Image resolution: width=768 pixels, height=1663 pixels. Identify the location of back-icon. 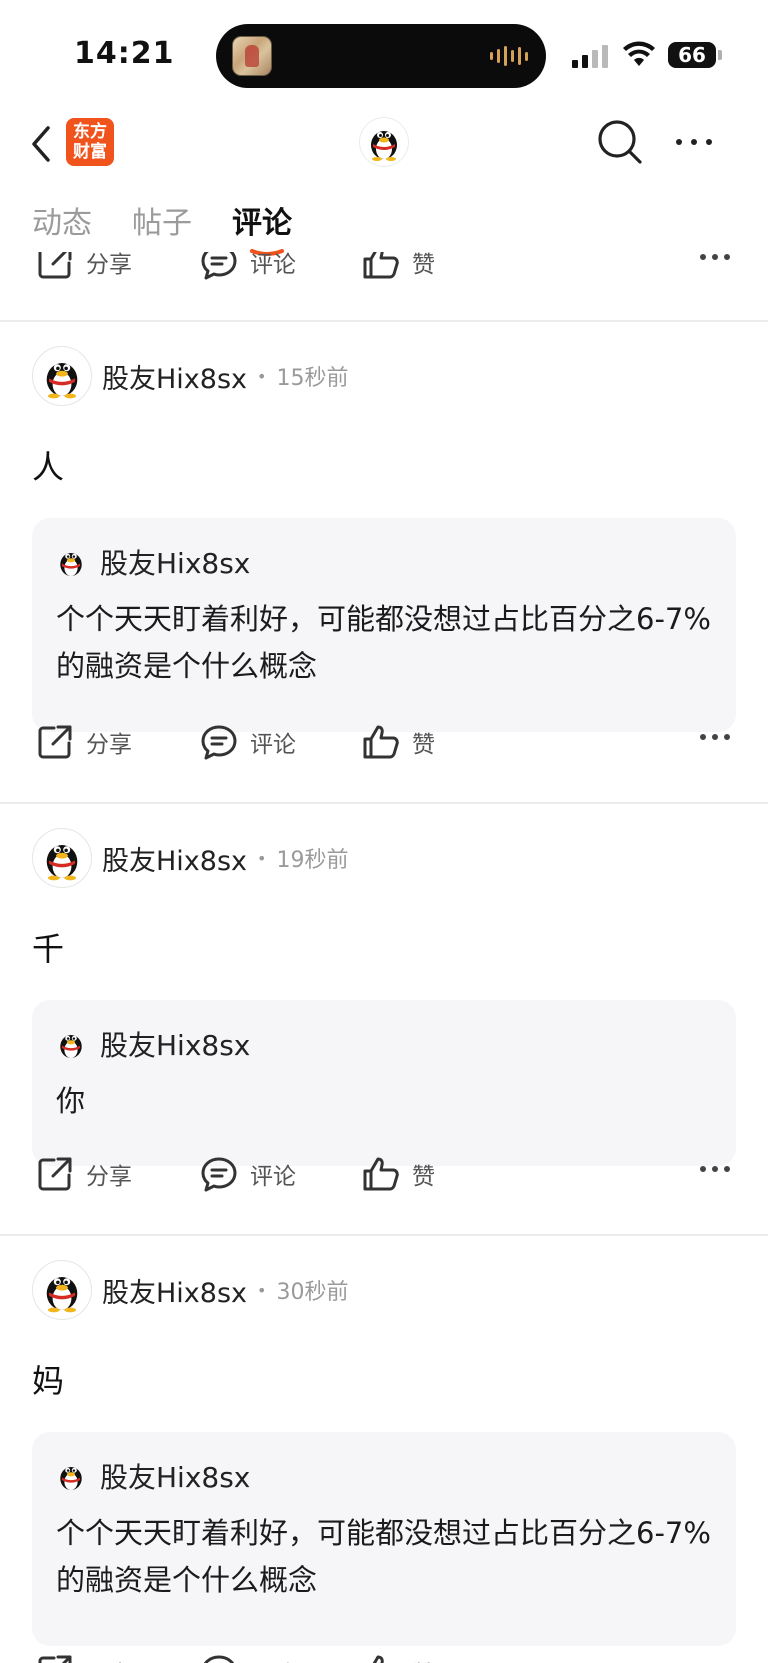
(41, 144).